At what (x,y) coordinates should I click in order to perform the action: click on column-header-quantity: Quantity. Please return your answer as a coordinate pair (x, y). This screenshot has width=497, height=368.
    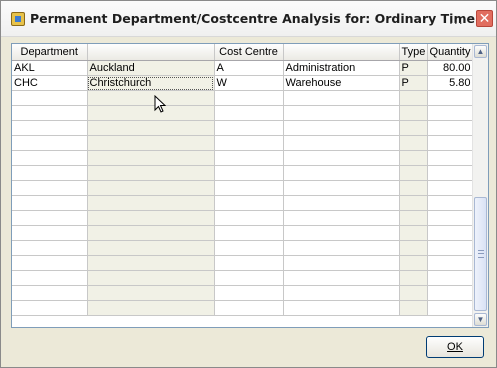
    Looking at the image, I should click on (450, 52).